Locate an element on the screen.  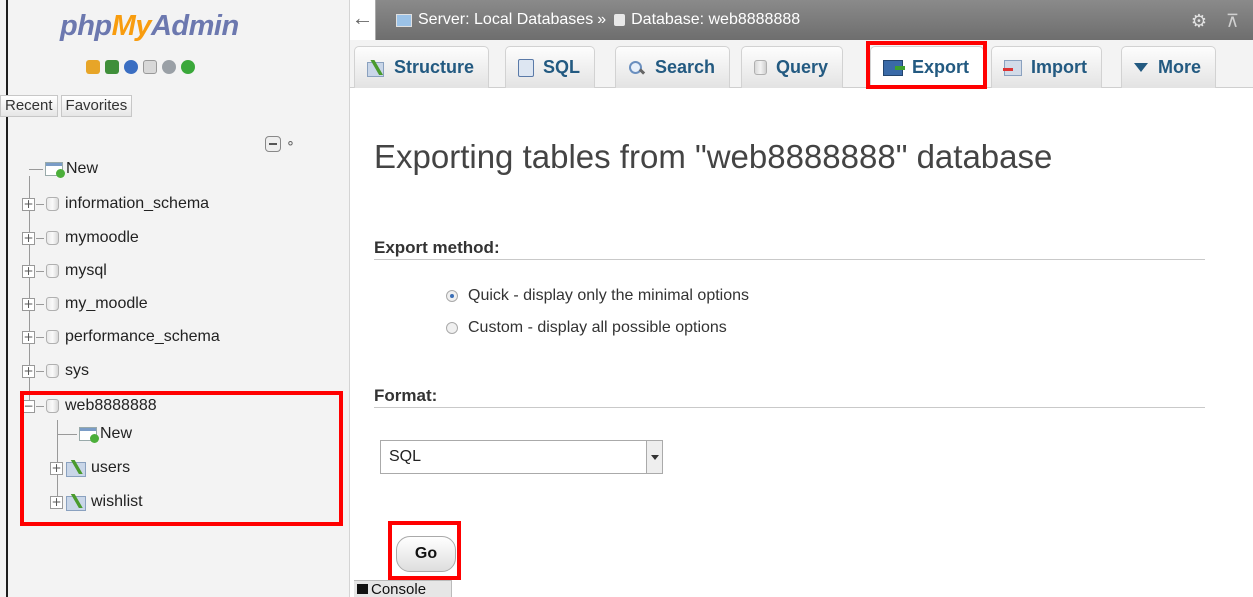
gear-icon: ⚙ is located at coordinates (1199, 21).